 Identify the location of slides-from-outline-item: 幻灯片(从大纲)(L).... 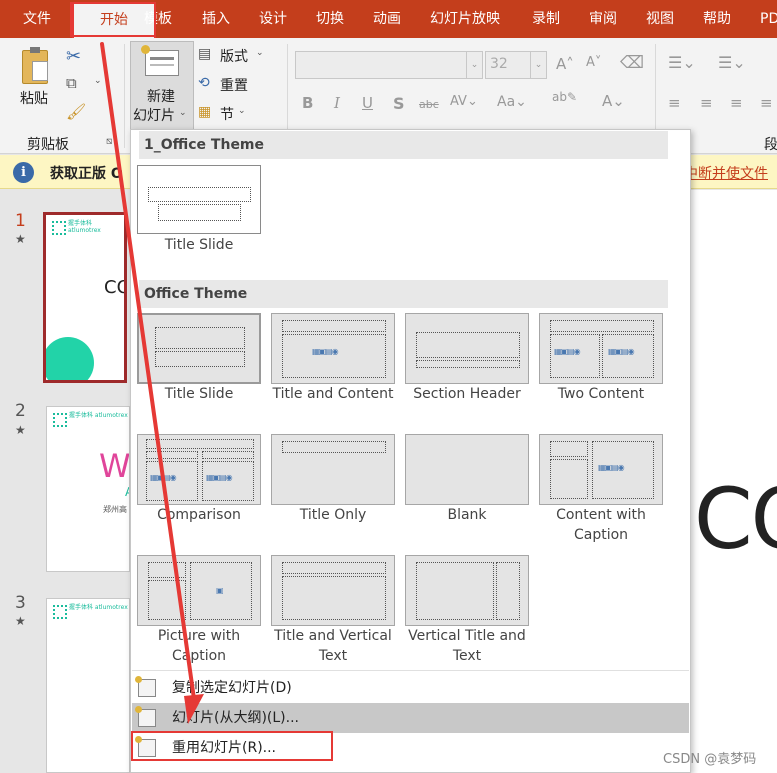
(410, 718).